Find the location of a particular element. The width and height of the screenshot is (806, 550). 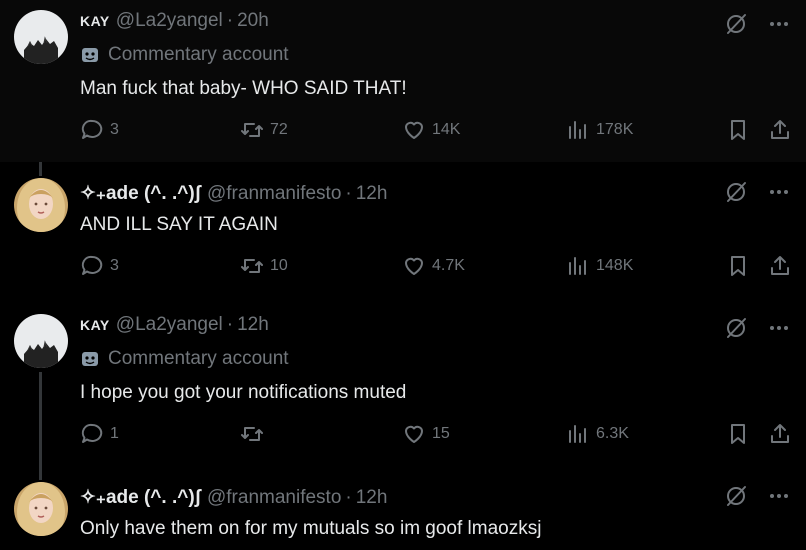

tweet-text: Man fuck that baby- WHO SAID THAT! is located at coordinates (243, 88).